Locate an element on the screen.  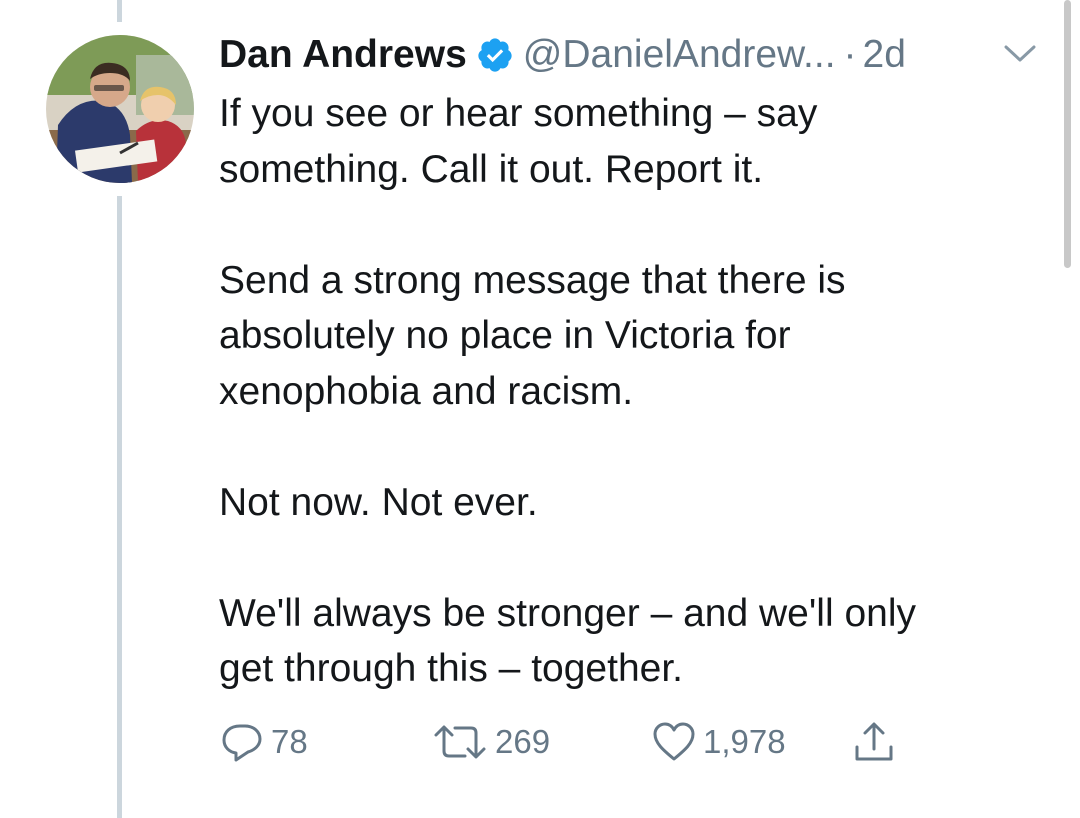
reply-count: 78 is located at coordinates (289, 741).